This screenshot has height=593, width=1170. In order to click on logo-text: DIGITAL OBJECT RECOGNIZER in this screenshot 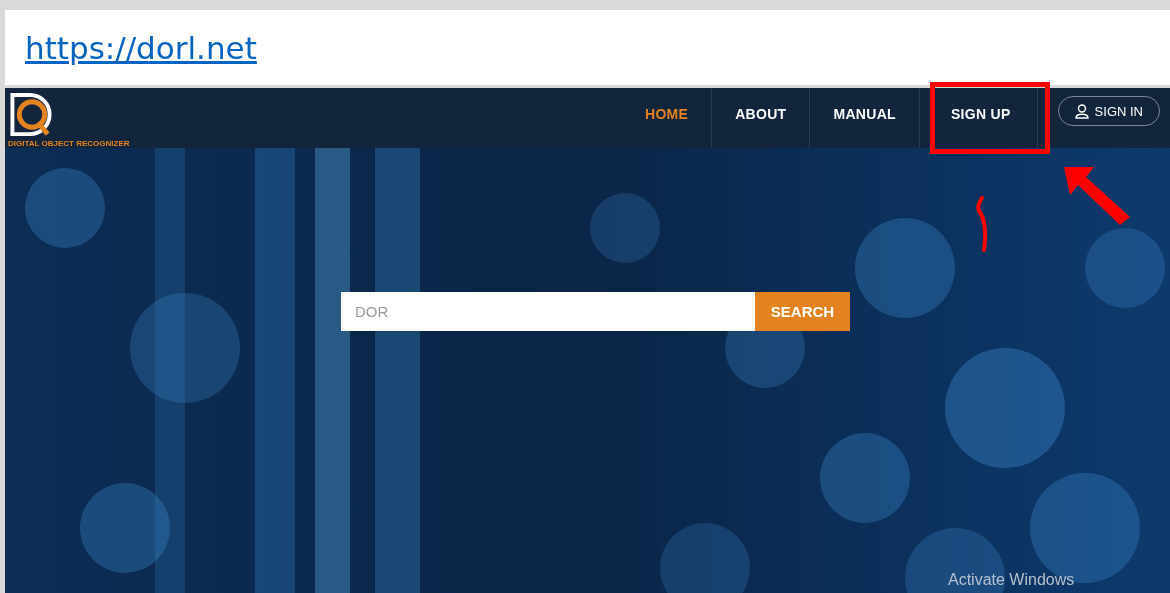, I will do `click(69, 143)`.